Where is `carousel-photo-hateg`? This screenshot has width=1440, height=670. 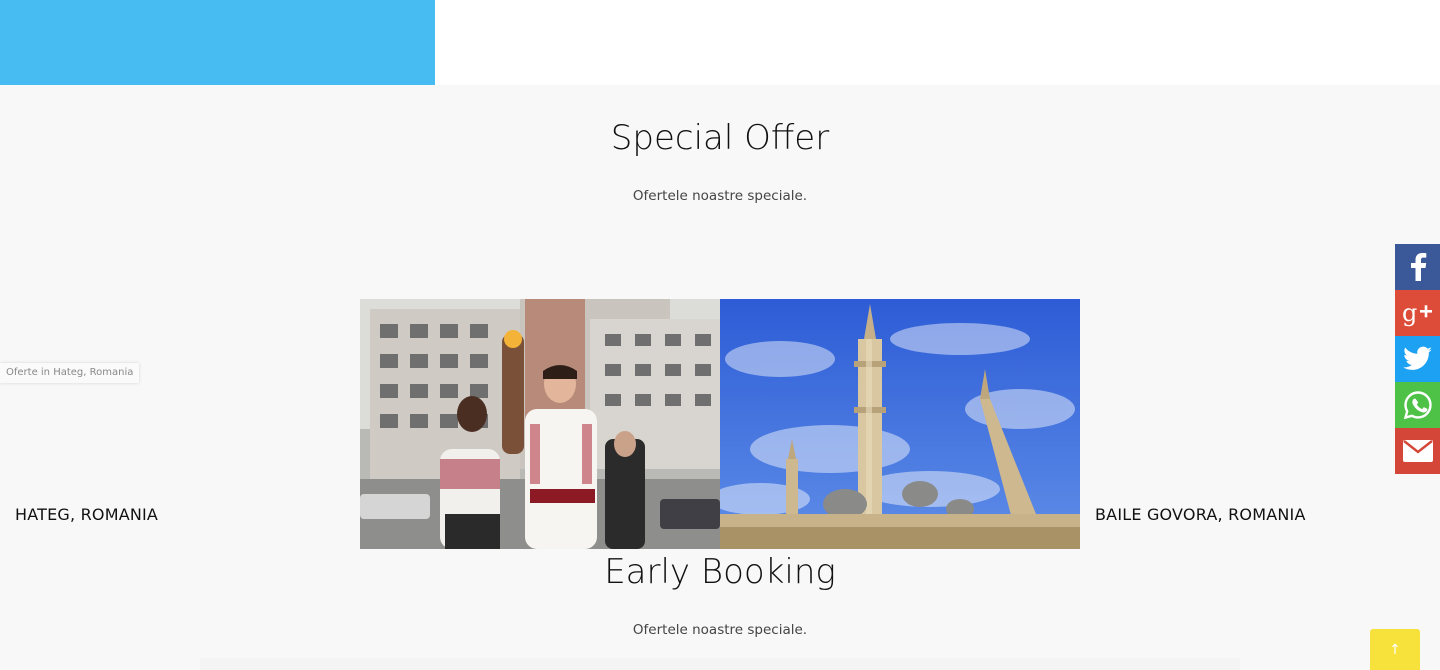
carousel-photo-hateg is located at coordinates (540, 424).